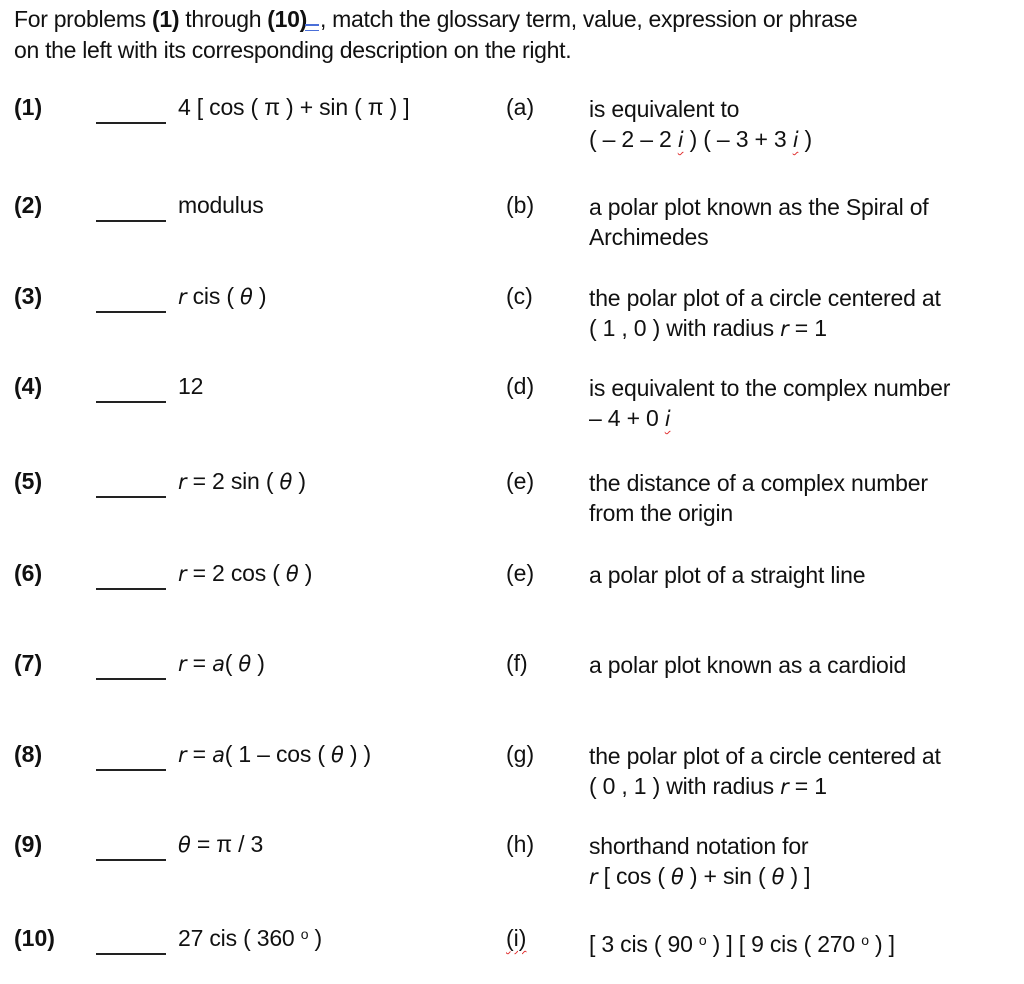 The width and height of the screenshot is (1024, 984). I want to click on problem-number: (4), so click(28, 386).